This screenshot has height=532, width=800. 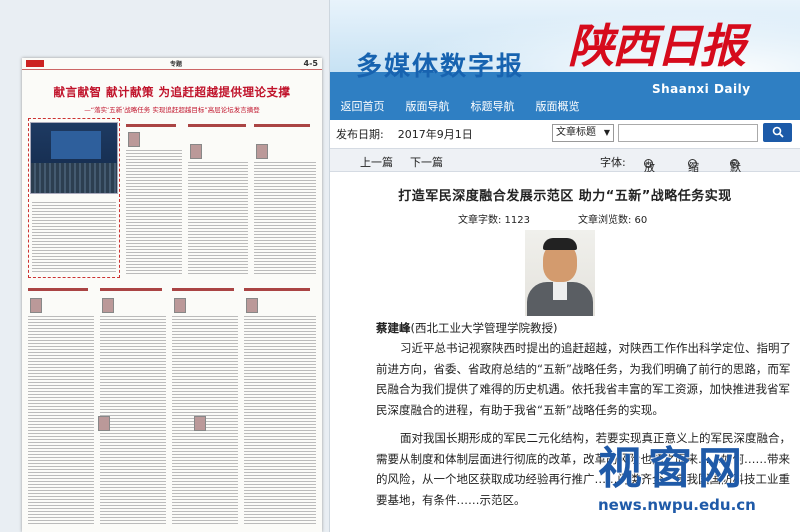 I want to click on search-field-select: 文章标题 ▼, so click(x=583, y=133).